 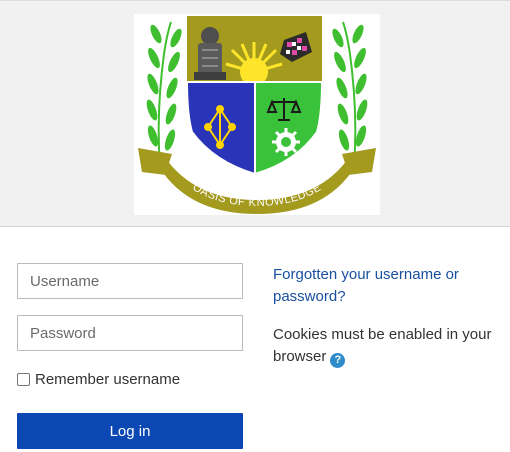 I want to click on remember-username-row: Remember username, so click(x=98, y=379).